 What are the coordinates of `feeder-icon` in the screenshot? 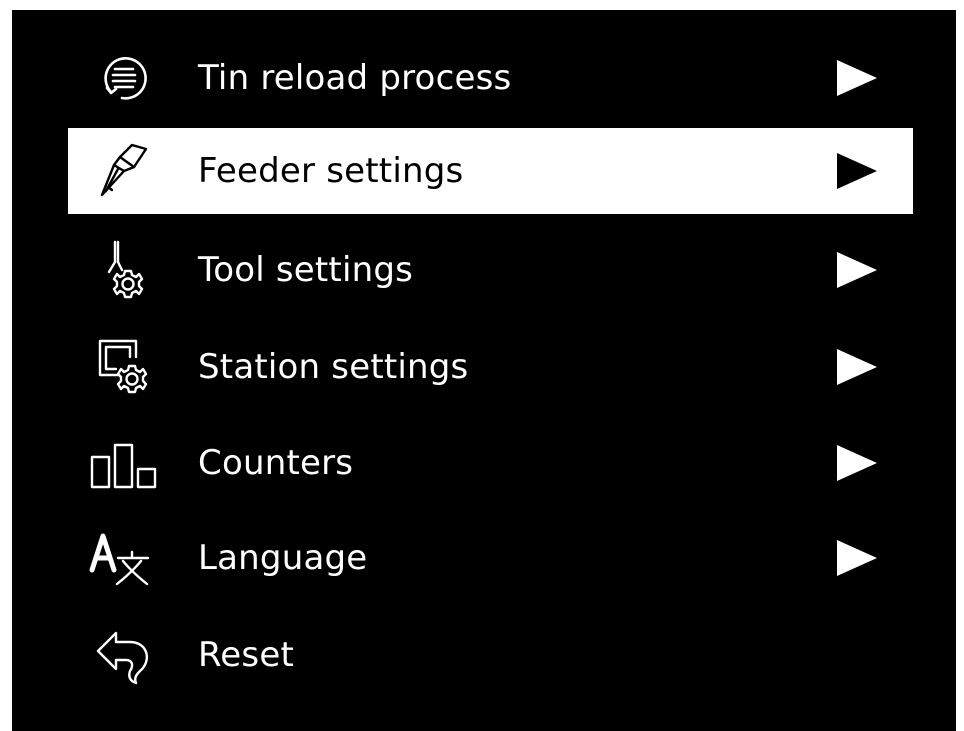 It's located at (124, 171).